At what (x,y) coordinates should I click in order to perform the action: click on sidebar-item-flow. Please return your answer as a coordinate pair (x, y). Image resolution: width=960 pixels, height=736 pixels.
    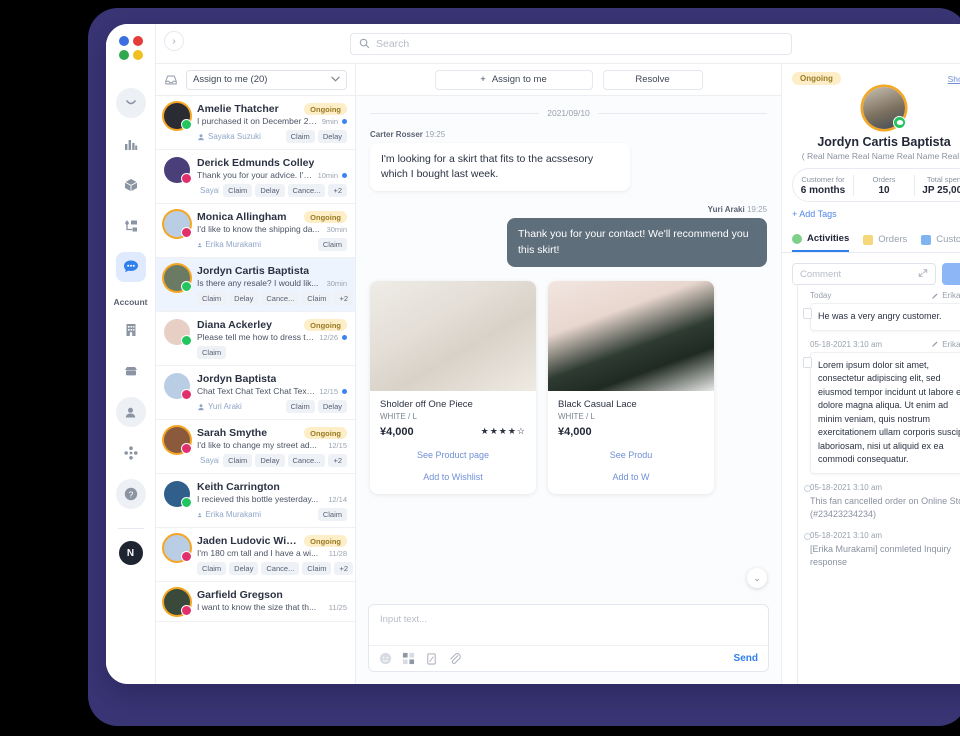
    Looking at the image, I should click on (131, 226).